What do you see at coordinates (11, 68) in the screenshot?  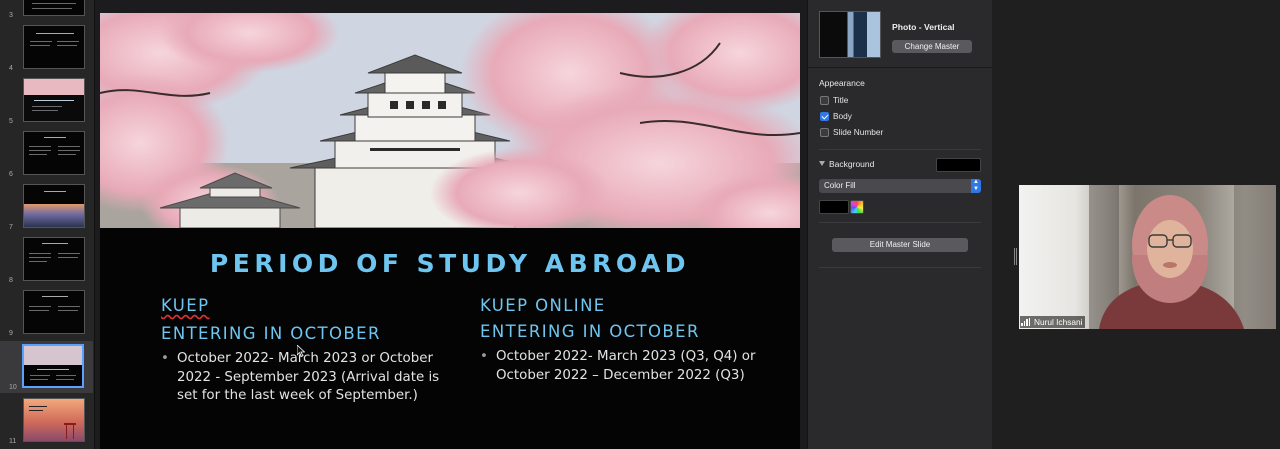 I see `slide-number: 4` at bounding box center [11, 68].